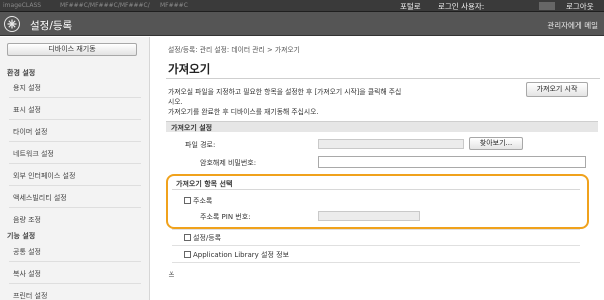 The image size is (604, 300). What do you see at coordinates (22, 5) in the screenshot?
I see `device-name-1: imageCLASS` at bounding box center [22, 5].